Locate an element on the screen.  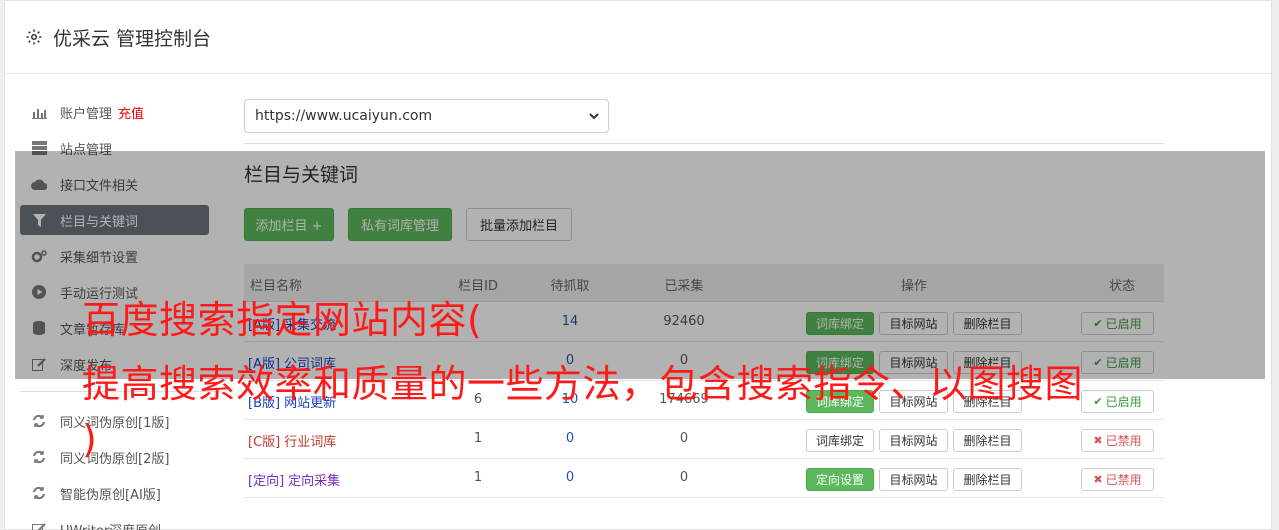
overlay-title-line3: ) is located at coordinates (90, 439).